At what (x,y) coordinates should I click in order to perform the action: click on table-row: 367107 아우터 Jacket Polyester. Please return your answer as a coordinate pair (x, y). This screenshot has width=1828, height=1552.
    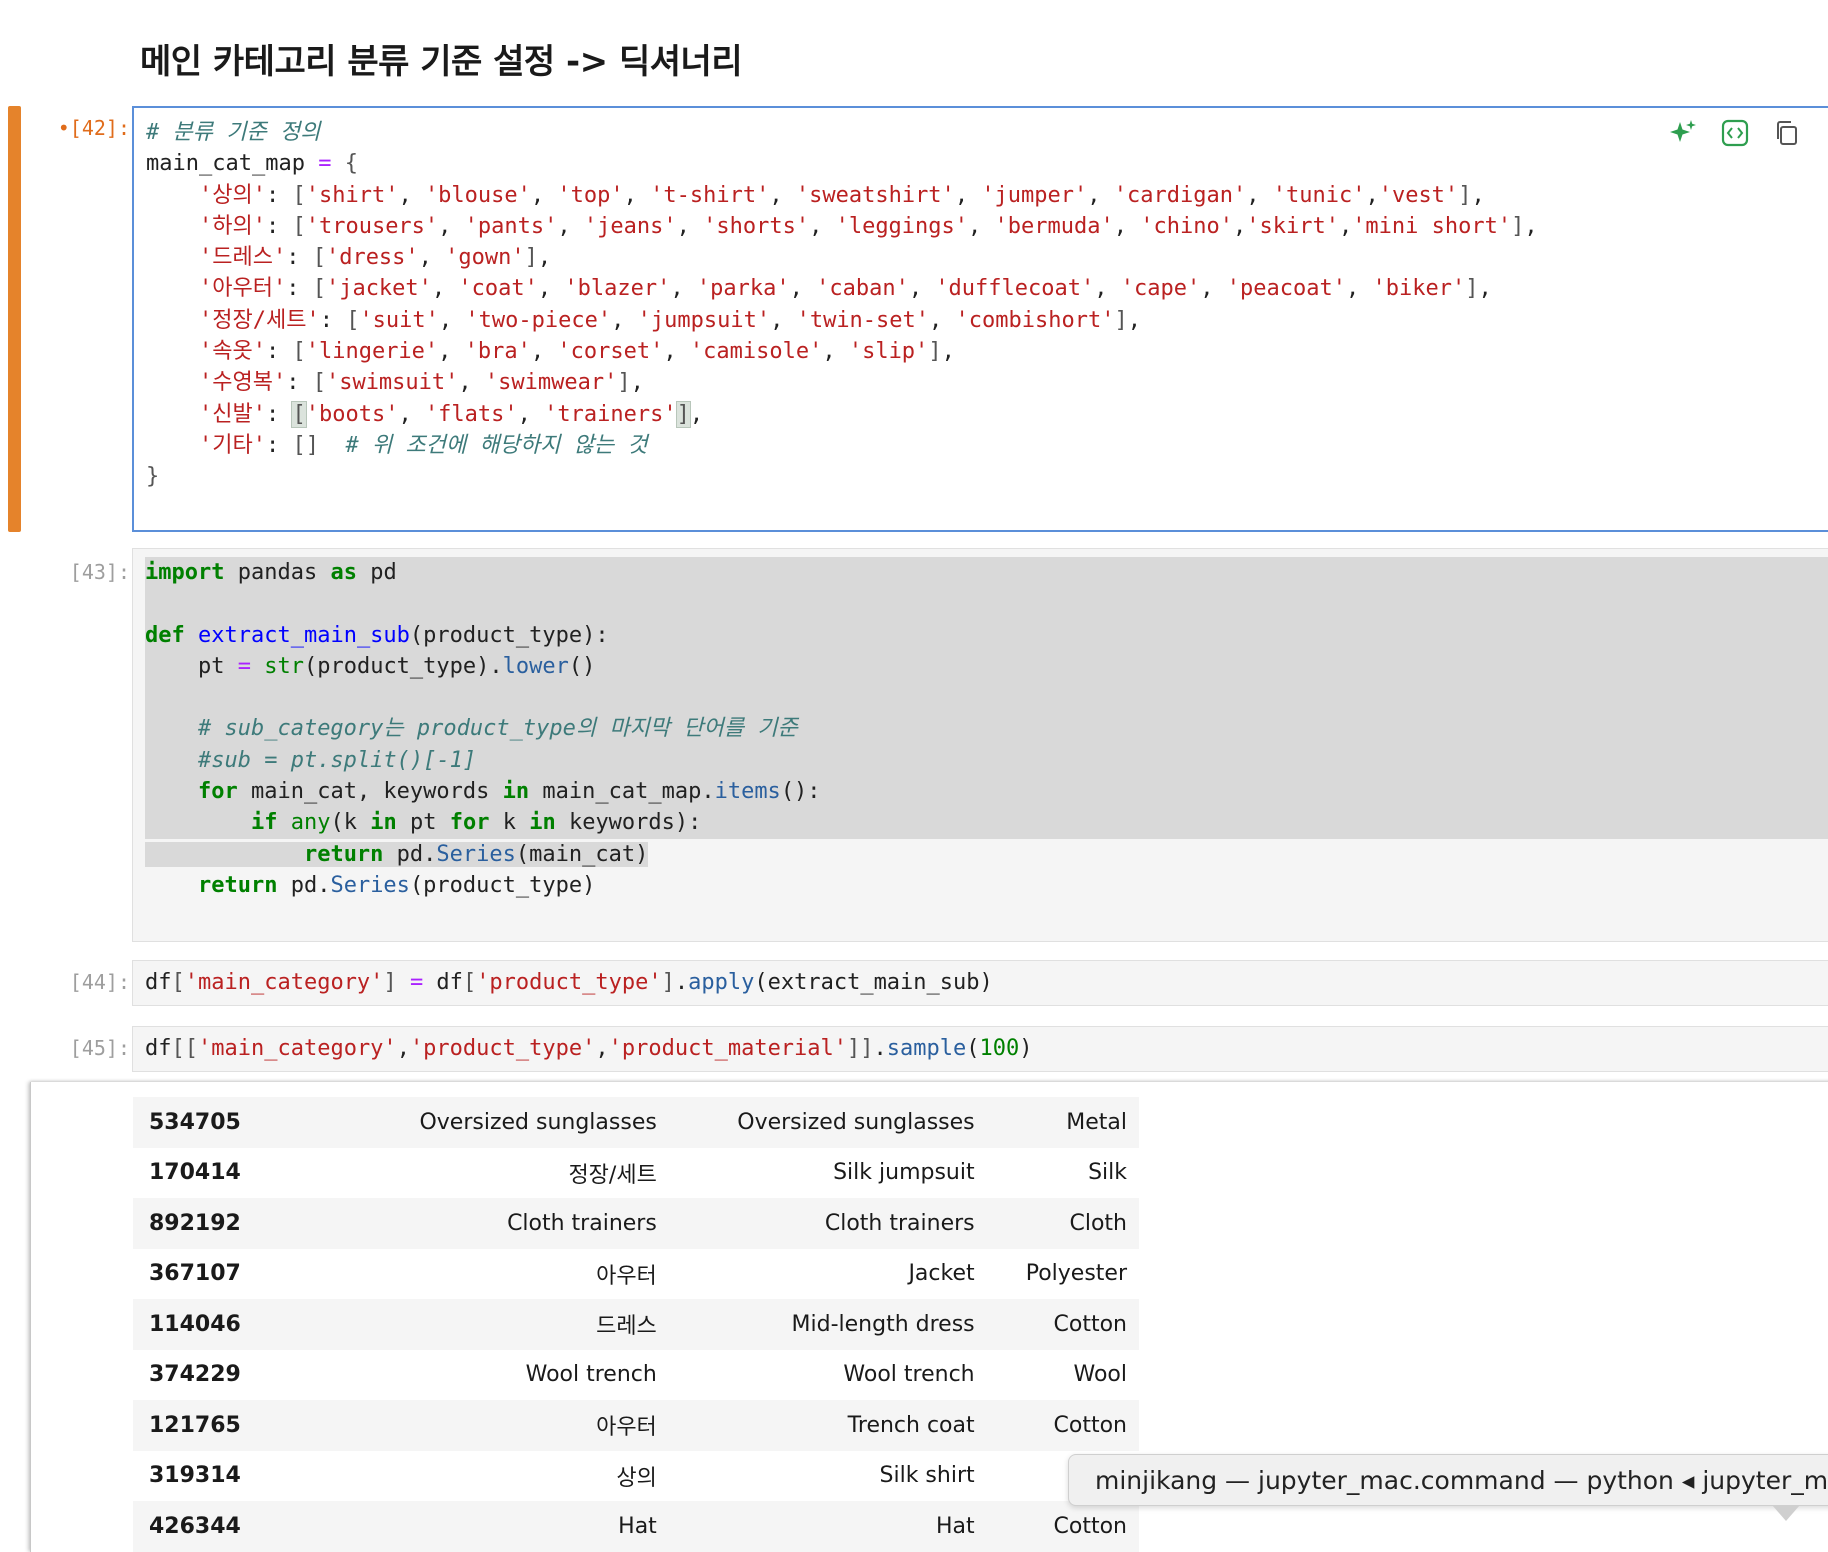
    Looking at the image, I should click on (636, 1274).